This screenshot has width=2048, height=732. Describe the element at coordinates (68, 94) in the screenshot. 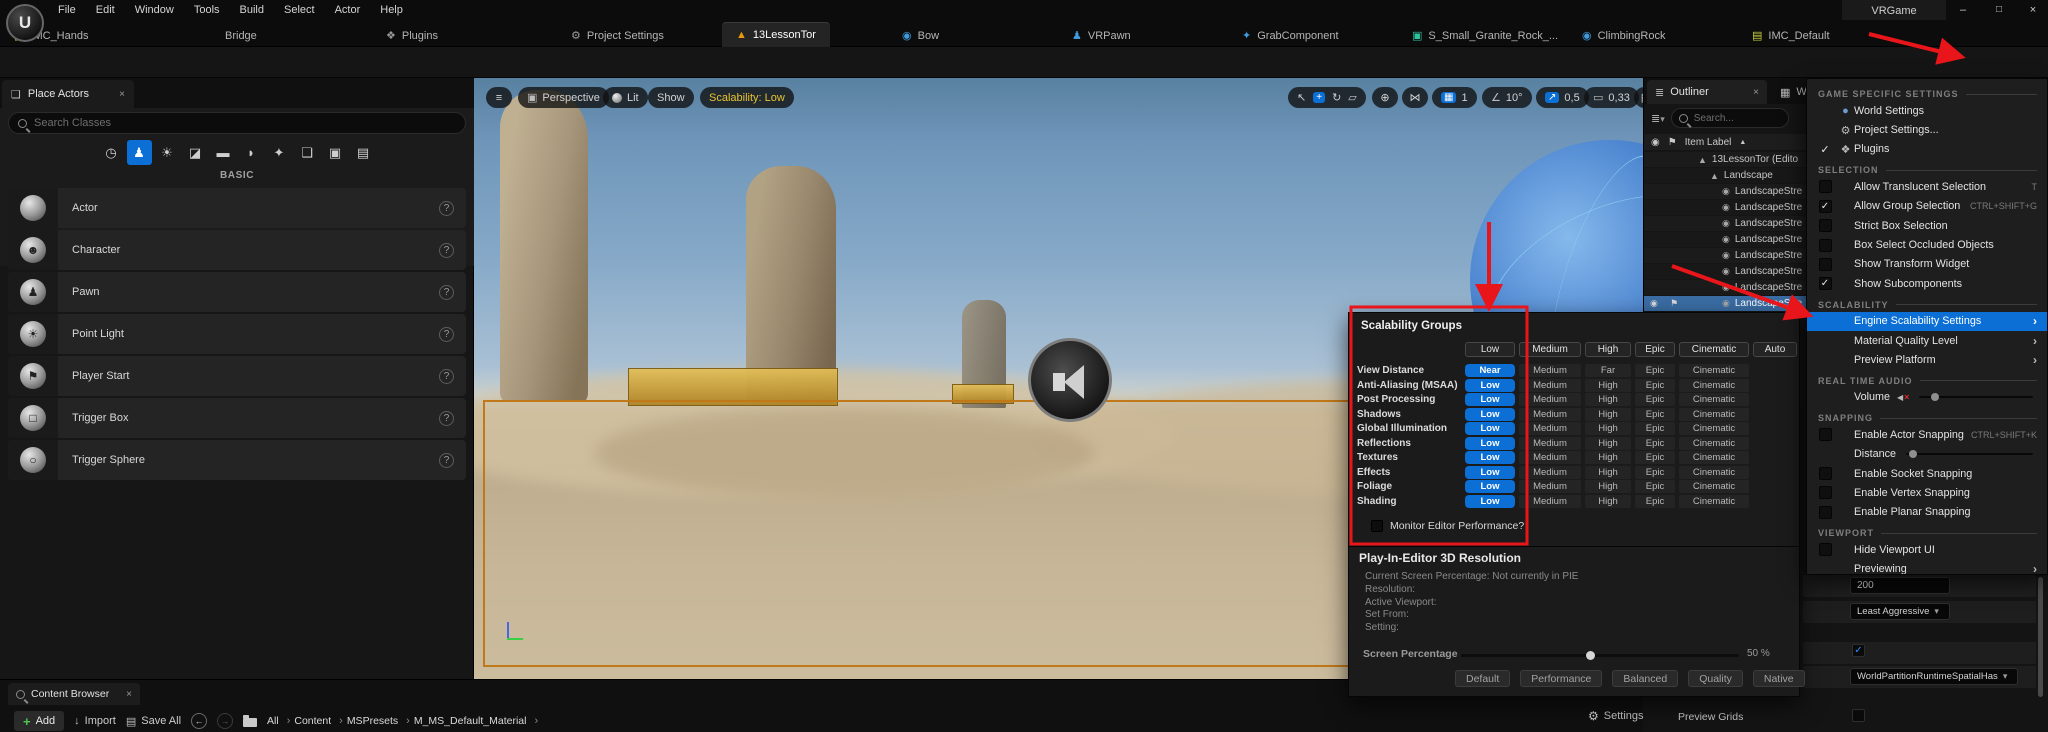

I see `place-actors-tab: ❏ Place Actors ×` at that location.